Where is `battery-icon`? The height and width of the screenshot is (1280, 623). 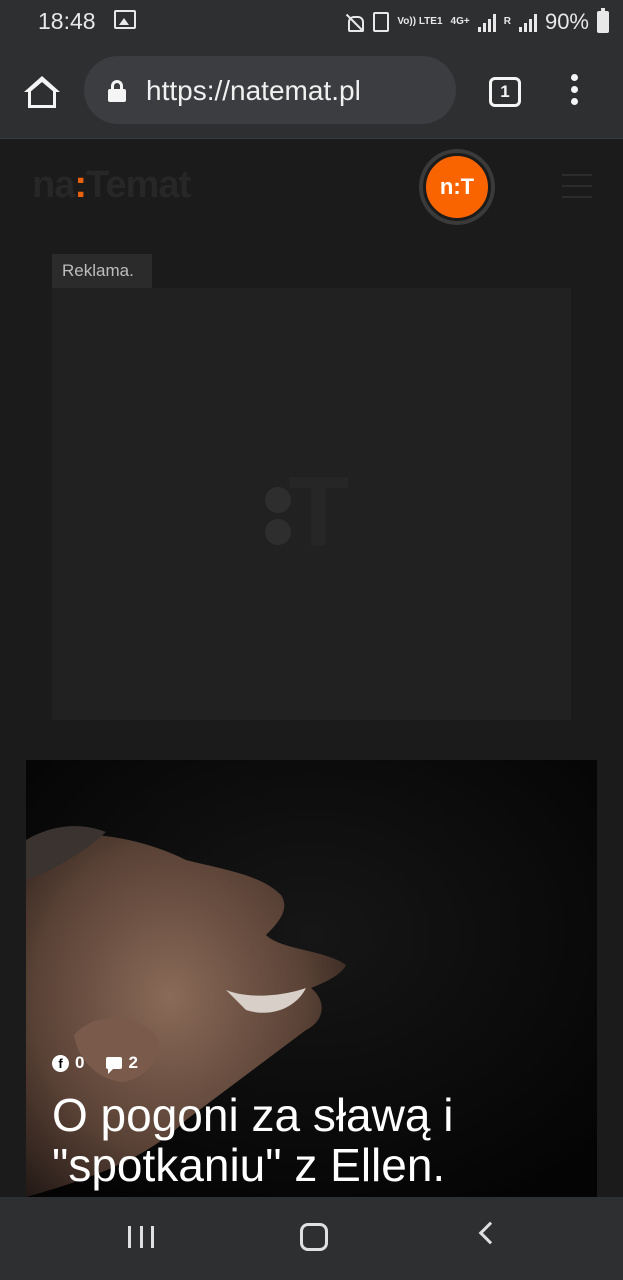 battery-icon is located at coordinates (603, 20).